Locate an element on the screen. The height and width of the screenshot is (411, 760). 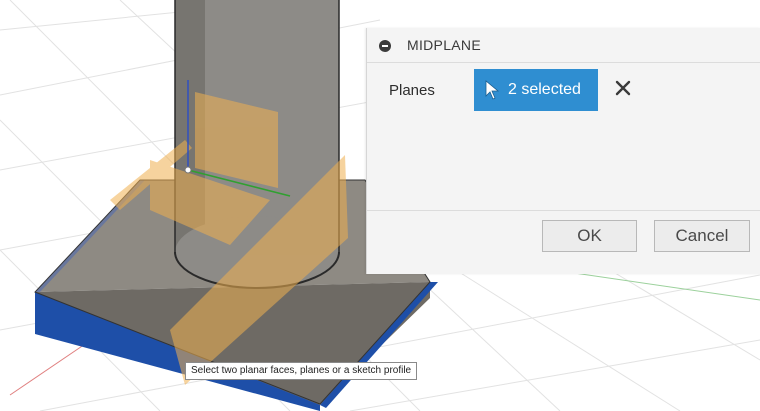
selection-count: 2 selected is located at coordinates (544, 89).